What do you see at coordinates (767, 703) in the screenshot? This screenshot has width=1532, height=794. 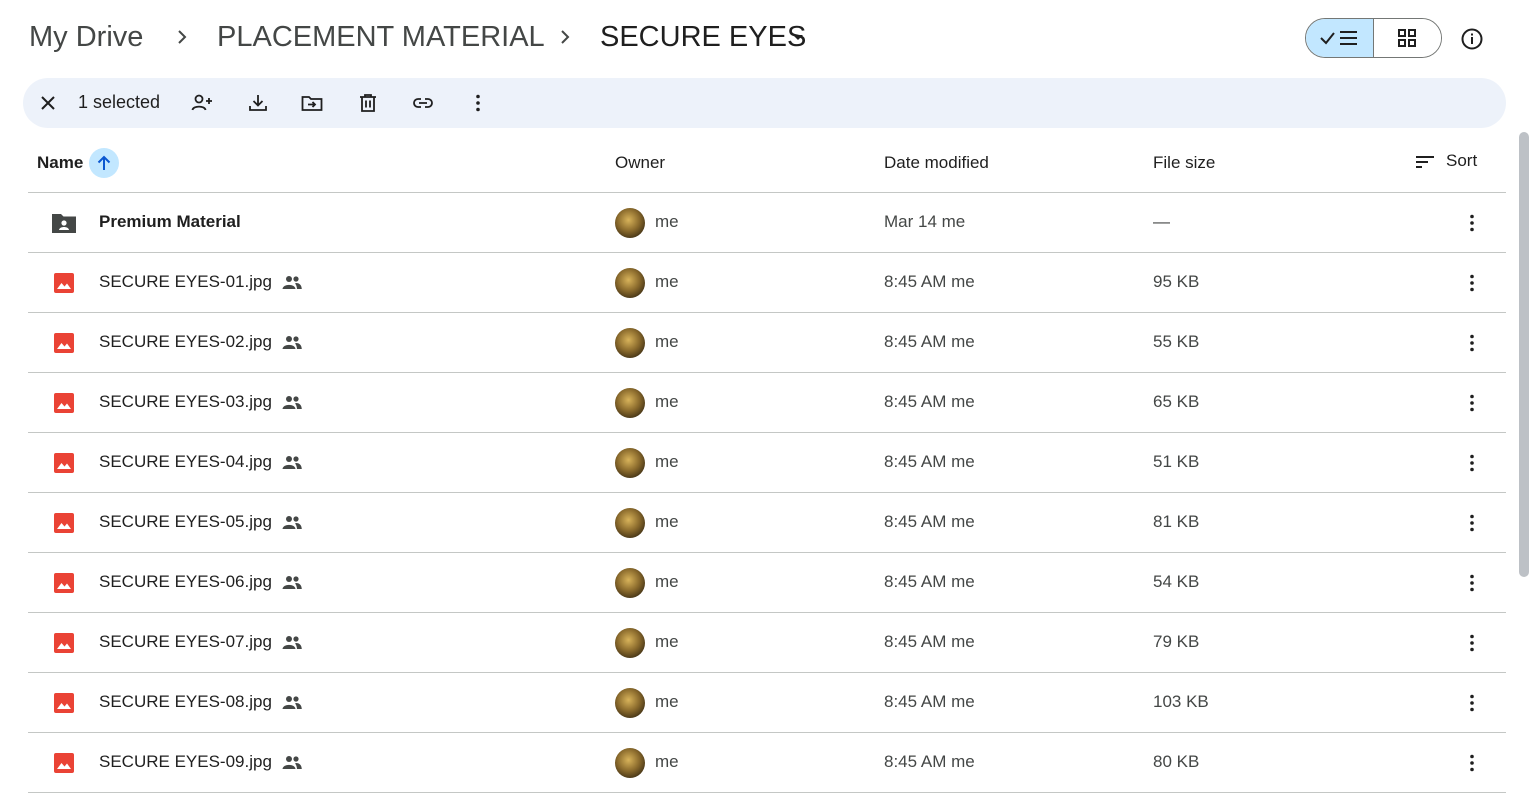 I see `table-row: SECURE EYES-08.jpg me 8:45 AM me 103 KB` at bounding box center [767, 703].